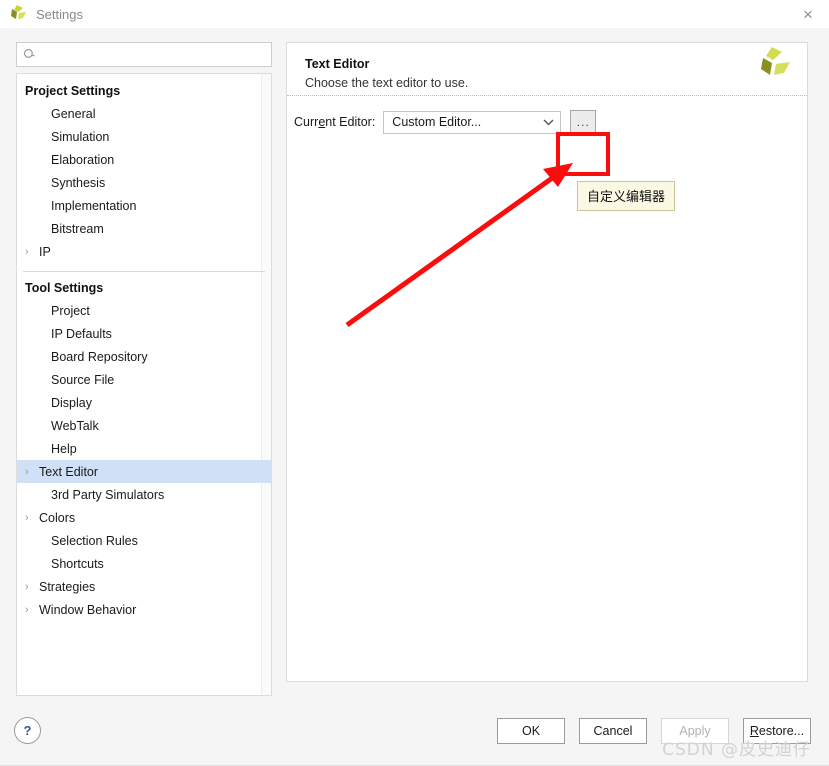 This screenshot has width=829, height=766. Describe the element at coordinates (613, 731) in the screenshot. I see `cancel-button: Cancel` at that location.